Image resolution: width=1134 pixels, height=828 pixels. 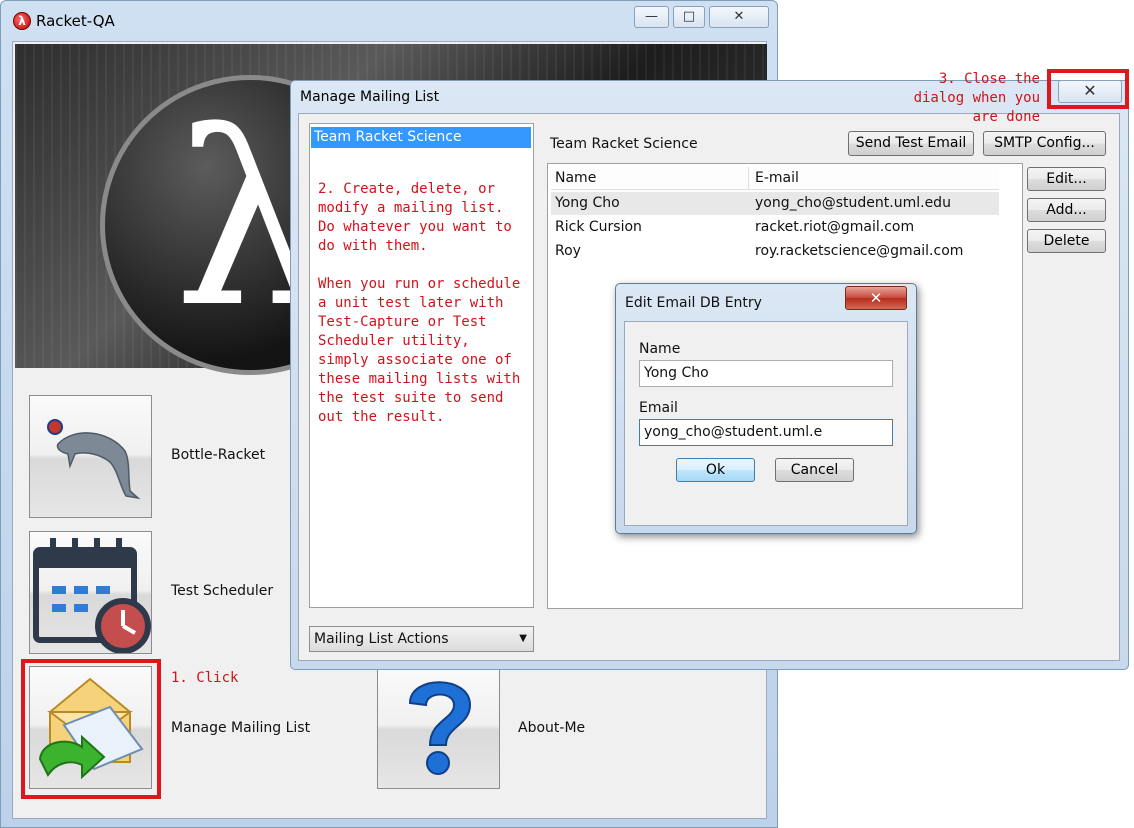 What do you see at coordinates (689, 17) in the screenshot?
I see `maximize-button: □` at bounding box center [689, 17].